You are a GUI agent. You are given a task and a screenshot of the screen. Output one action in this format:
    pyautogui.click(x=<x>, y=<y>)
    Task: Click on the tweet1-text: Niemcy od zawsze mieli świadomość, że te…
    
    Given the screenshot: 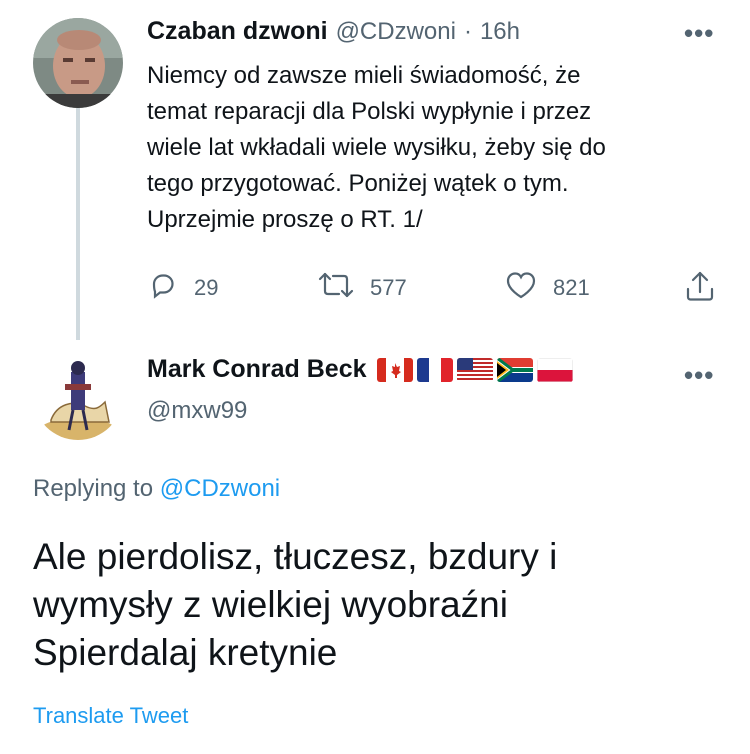 What is the action you would take?
    pyautogui.click(x=376, y=147)
    